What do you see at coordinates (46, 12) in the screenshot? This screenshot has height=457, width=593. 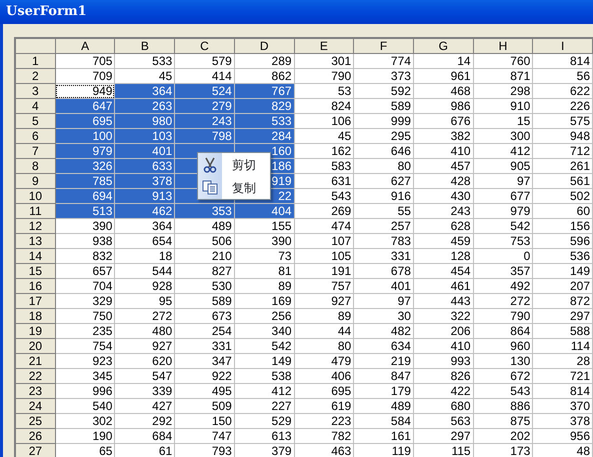 I see `window-title: UserForm1` at bounding box center [46, 12].